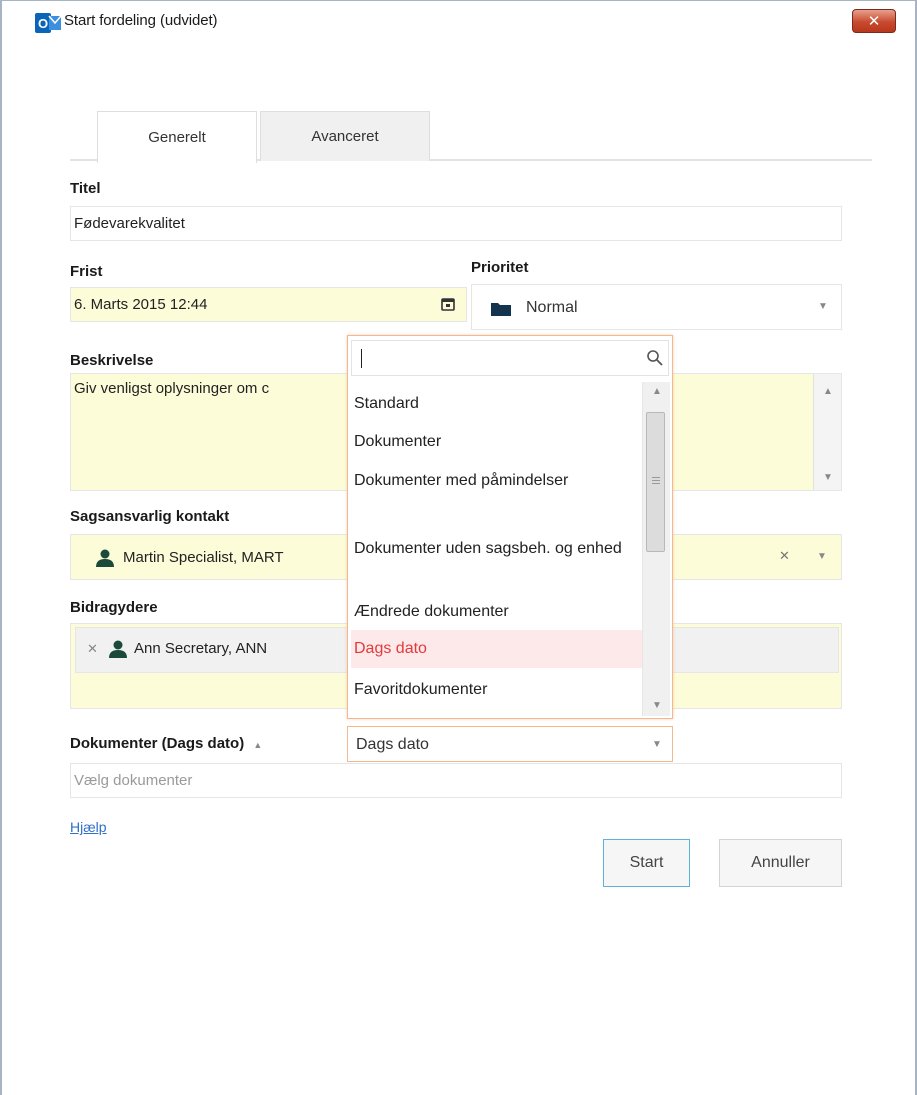 This screenshot has height=1095, width=917. Describe the element at coordinates (784, 556) in the screenshot. I see `clear-icon: ✕` at that location.